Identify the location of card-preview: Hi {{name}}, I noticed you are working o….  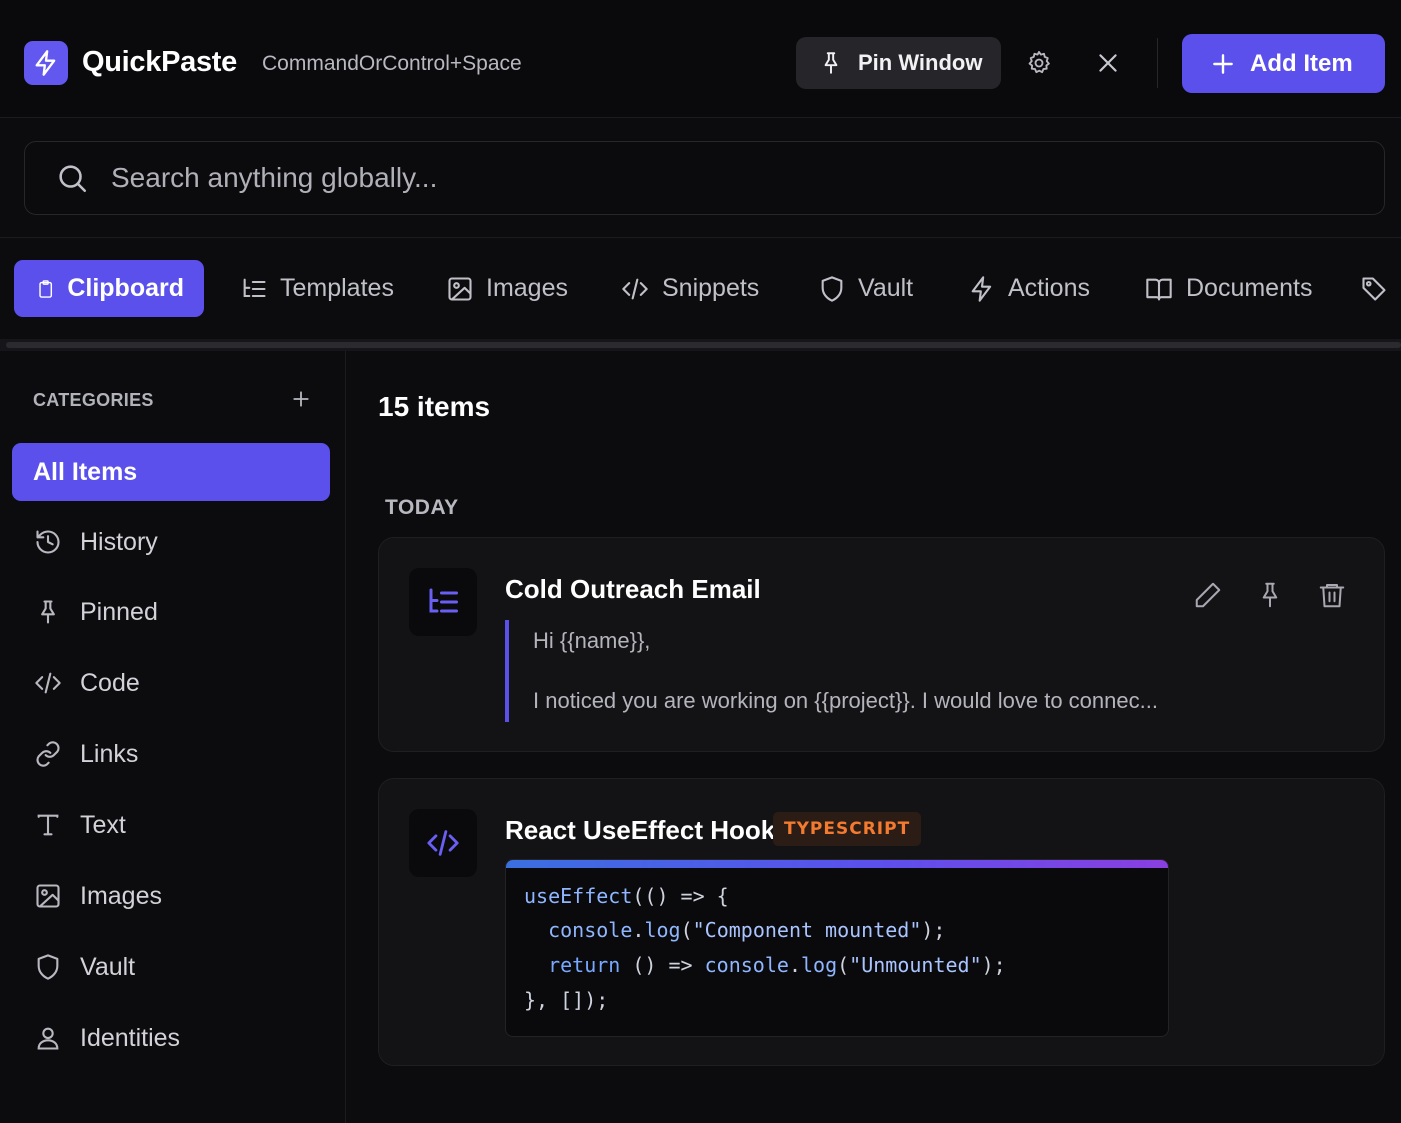
(831, 671).